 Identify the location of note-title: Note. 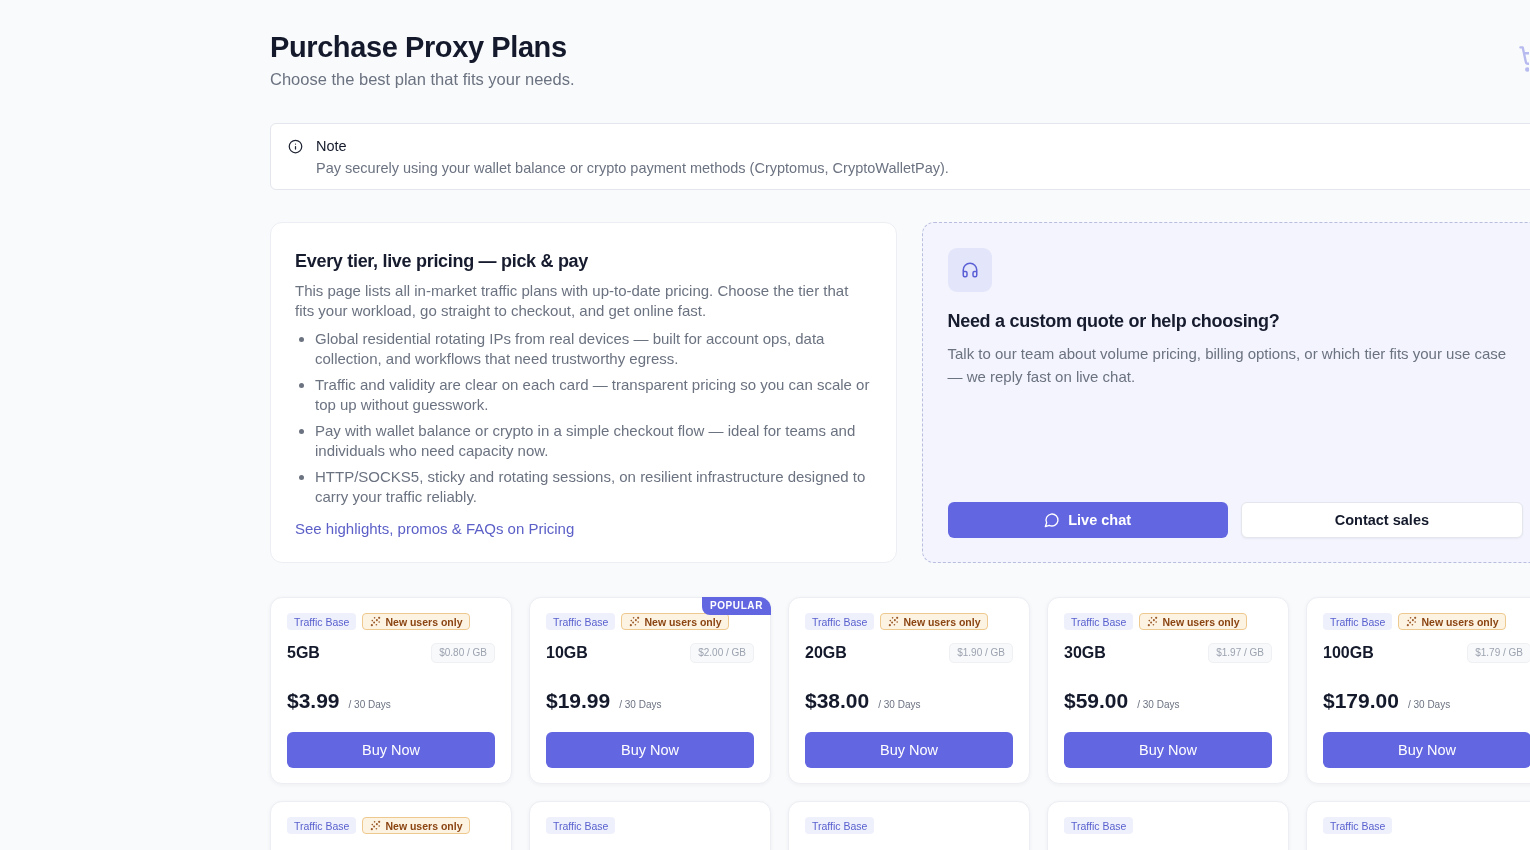
(332, 146).